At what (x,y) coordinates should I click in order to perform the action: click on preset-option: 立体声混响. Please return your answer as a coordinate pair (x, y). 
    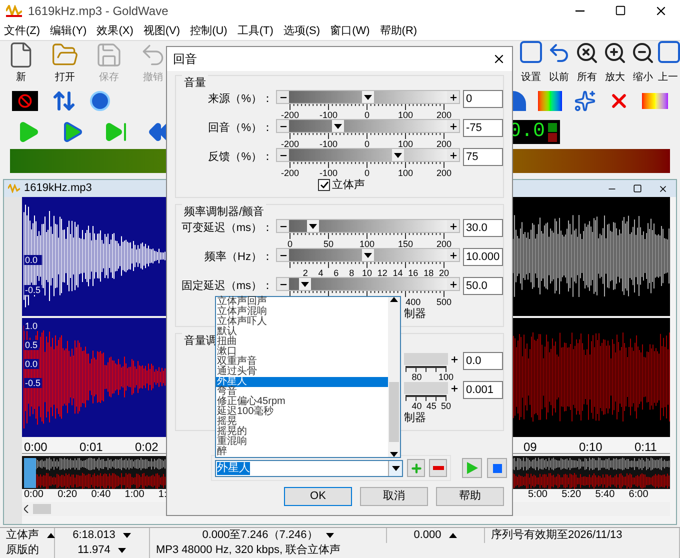
    Looking at the image, I should click on (302, 312).